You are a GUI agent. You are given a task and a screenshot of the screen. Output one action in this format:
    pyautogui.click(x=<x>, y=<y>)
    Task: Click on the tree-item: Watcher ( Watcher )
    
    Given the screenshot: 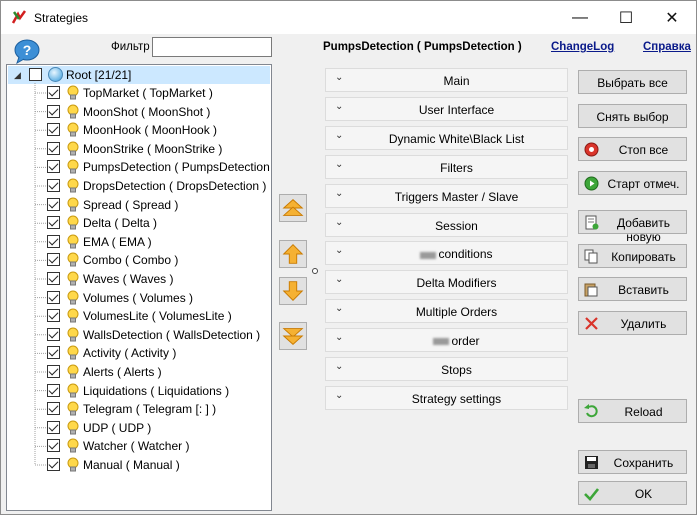 What is the action you would take?
    pyautogui.click(x=138, y=446)
    